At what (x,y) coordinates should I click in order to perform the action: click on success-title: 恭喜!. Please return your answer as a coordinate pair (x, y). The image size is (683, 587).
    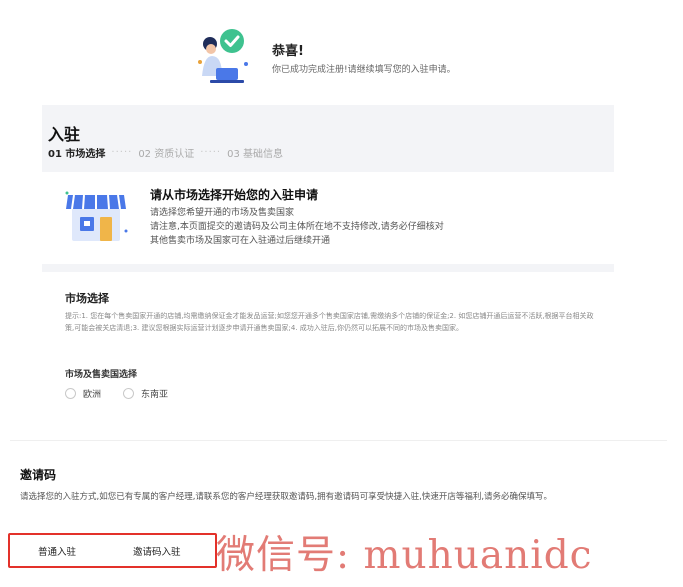
    Looking at the image, I should click on (288, 51).